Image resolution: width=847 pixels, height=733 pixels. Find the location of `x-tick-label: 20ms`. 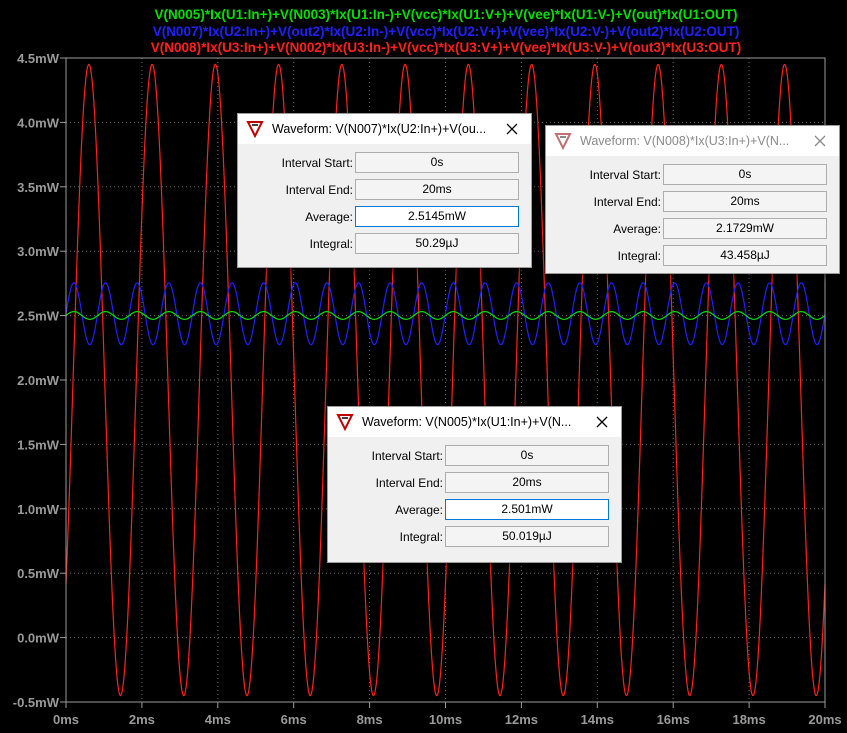

x-tick-label: 20ms is located at coordinates (824, 719).